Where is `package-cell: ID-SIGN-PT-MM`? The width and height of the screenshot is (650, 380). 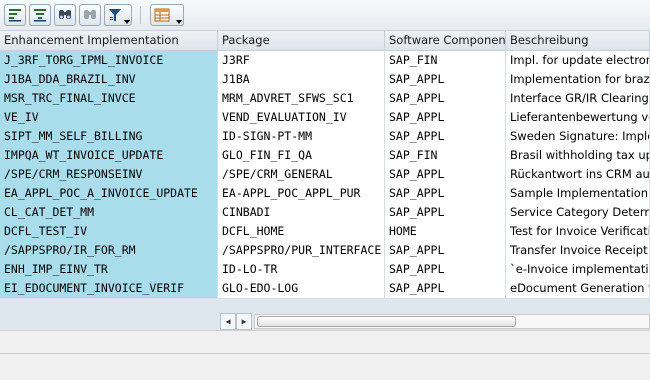 package-cell: ID-SIGN-PT-MM is located at coordinates (301, 136).